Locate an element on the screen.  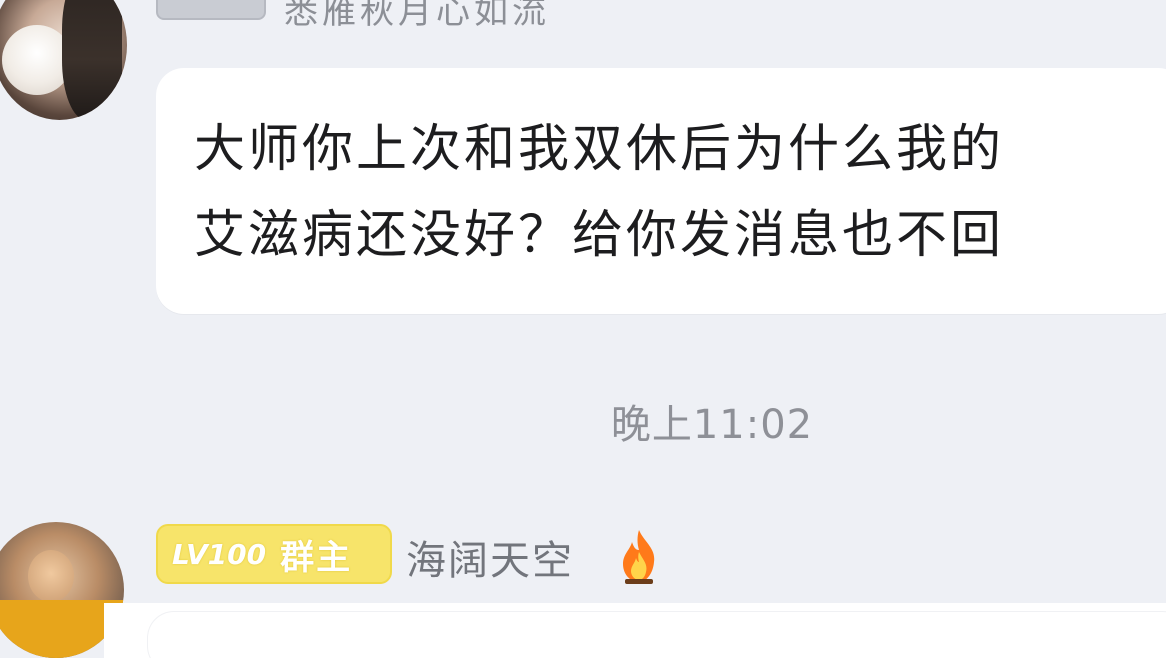
role-label: 群主 is located at coordinates (316, 557).